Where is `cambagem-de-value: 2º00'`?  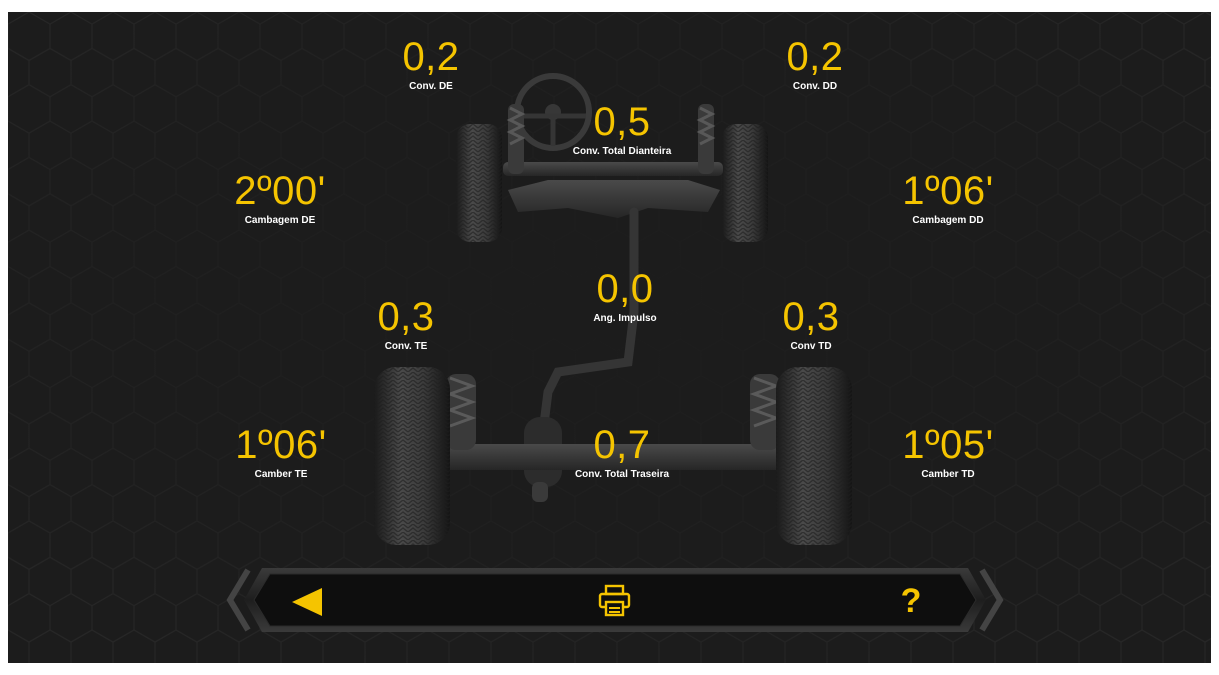
cambagem-de-value: 2º00' is located at coordinates (280, 191).